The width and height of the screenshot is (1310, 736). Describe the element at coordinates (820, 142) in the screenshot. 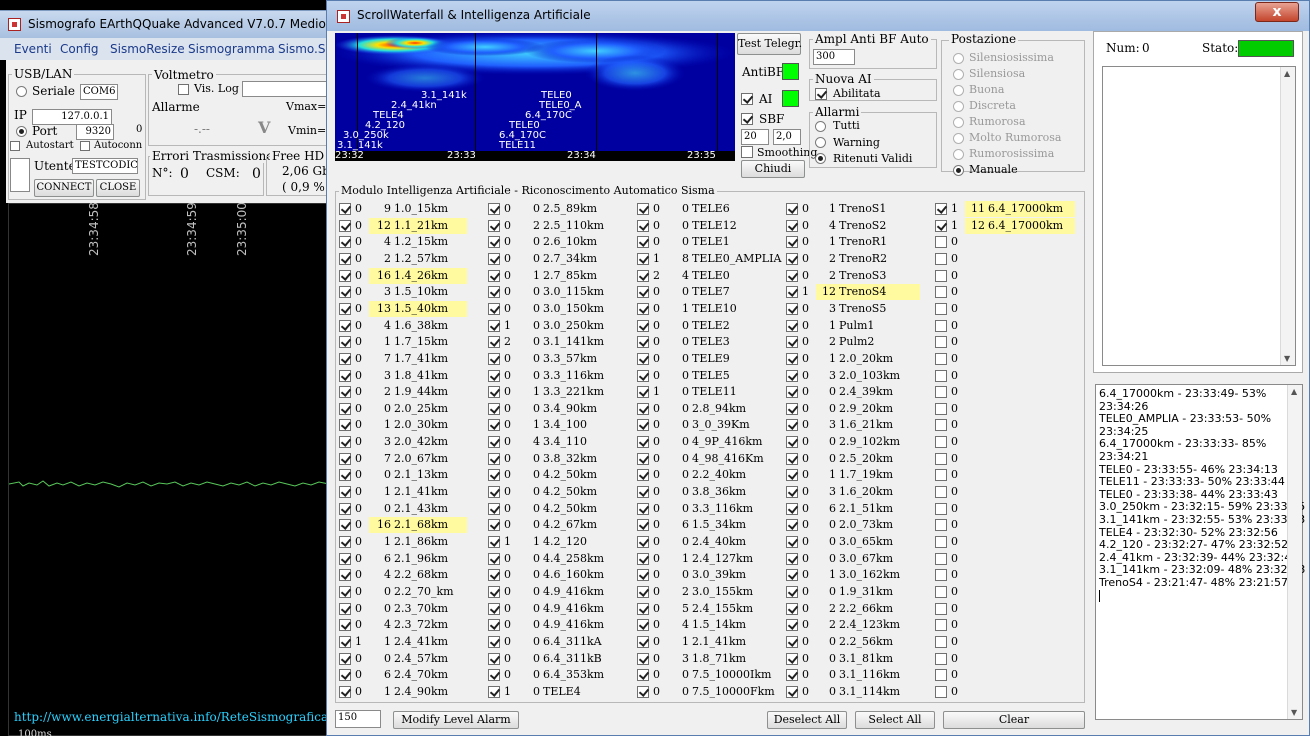

I see `allarmi-warning-radio` at that location.